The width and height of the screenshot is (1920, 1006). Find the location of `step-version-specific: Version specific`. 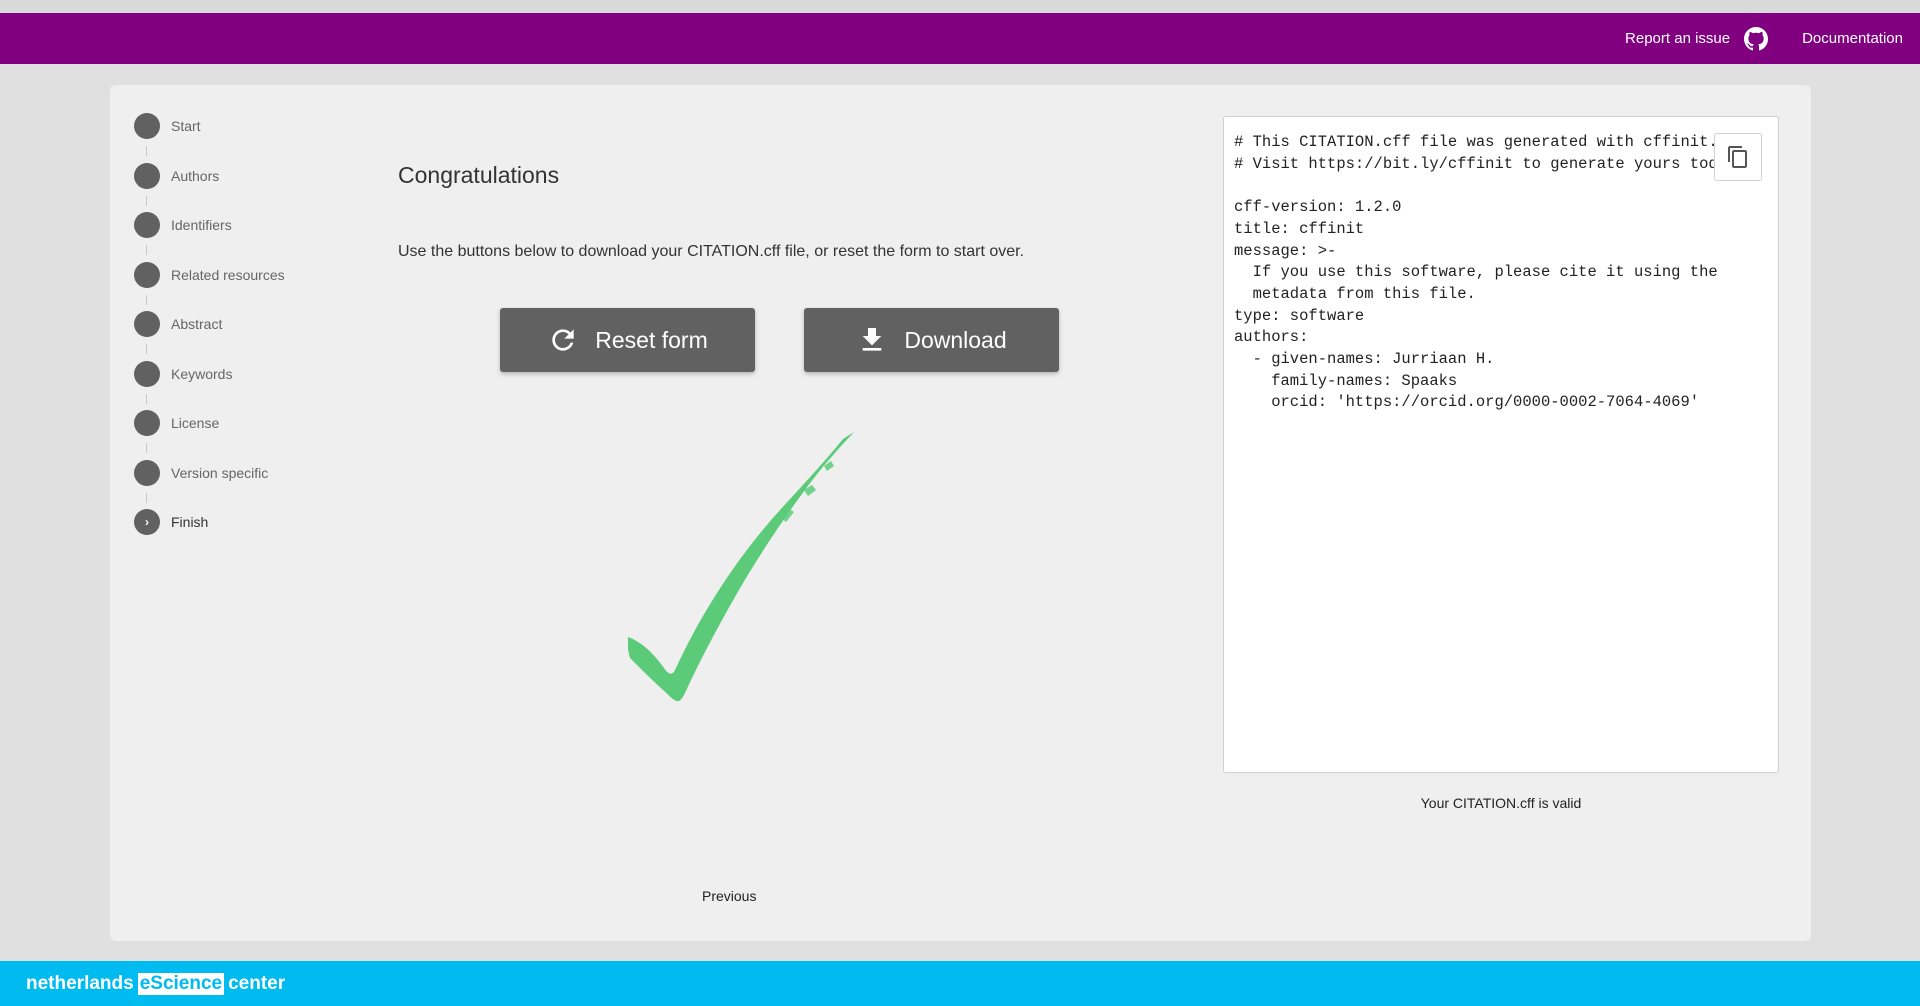

step-version-specific: Version specific is located at coordinates (201, 472).